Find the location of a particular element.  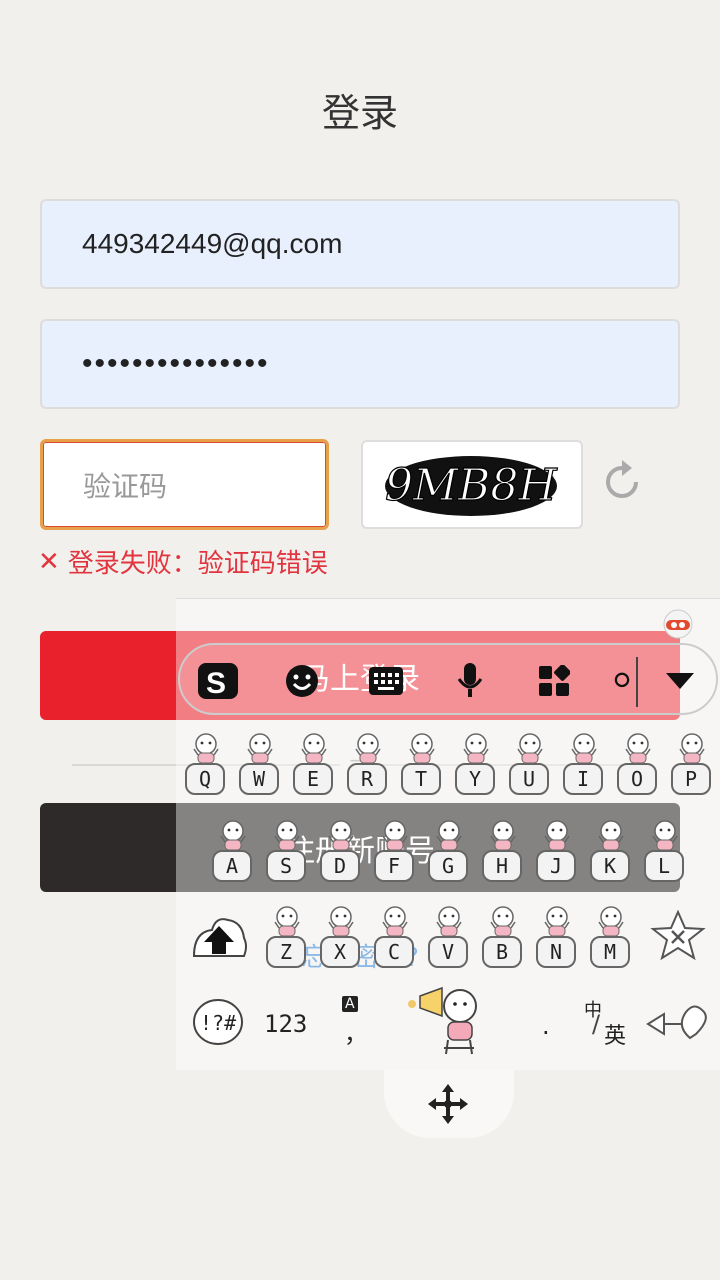

key-i: I is located at coordinates (583, 779).